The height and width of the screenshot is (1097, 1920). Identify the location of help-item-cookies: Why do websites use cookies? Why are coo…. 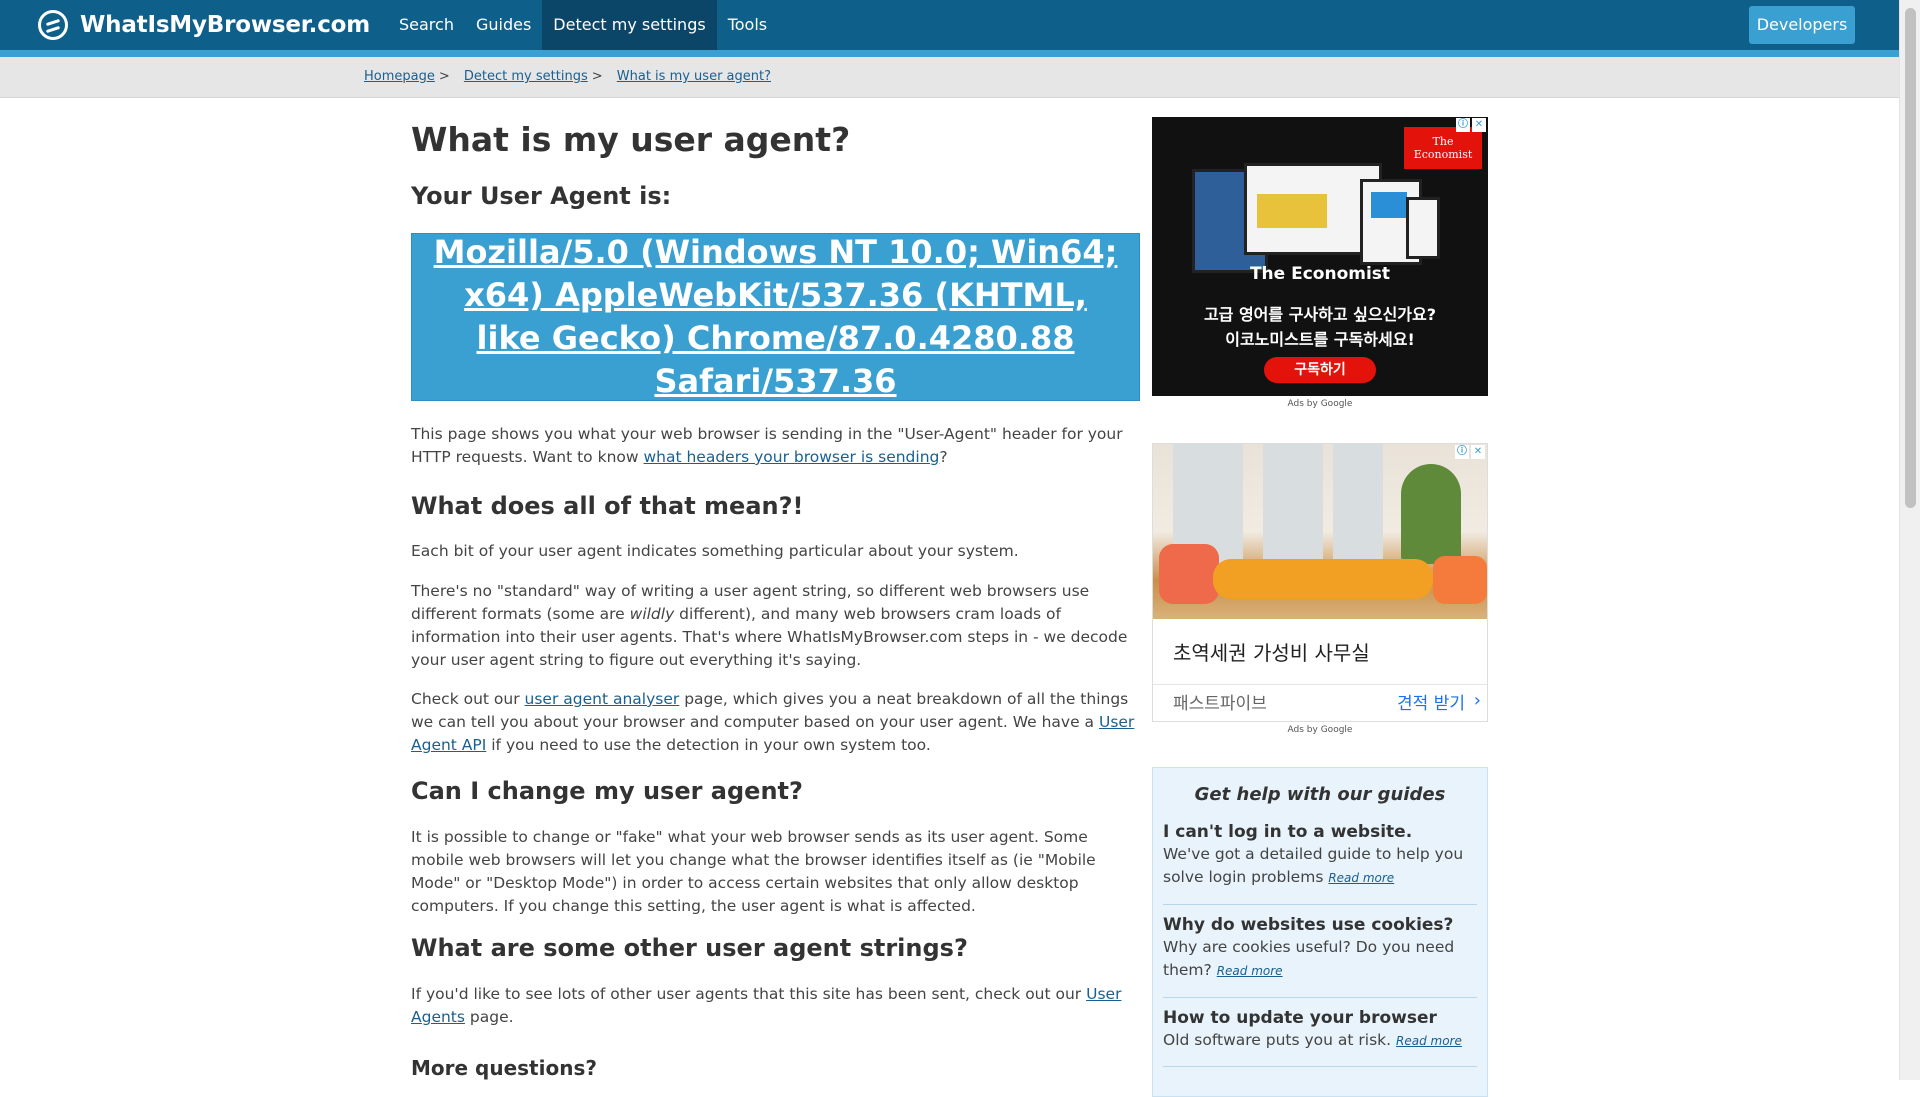
(1320, 956).